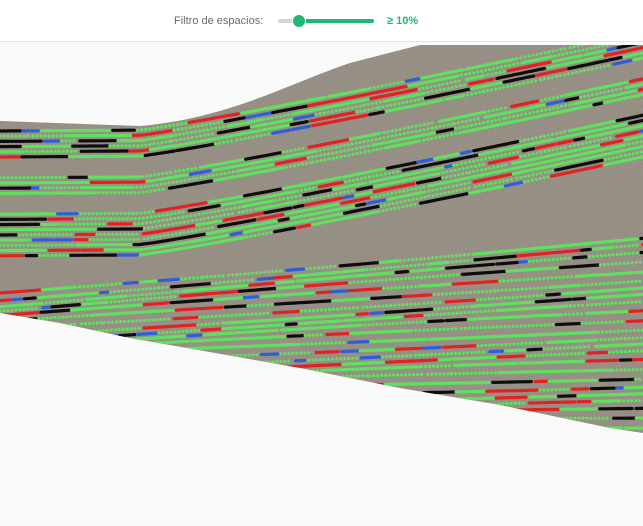  I want to click on gap-filter-slider, so click(326, 21).